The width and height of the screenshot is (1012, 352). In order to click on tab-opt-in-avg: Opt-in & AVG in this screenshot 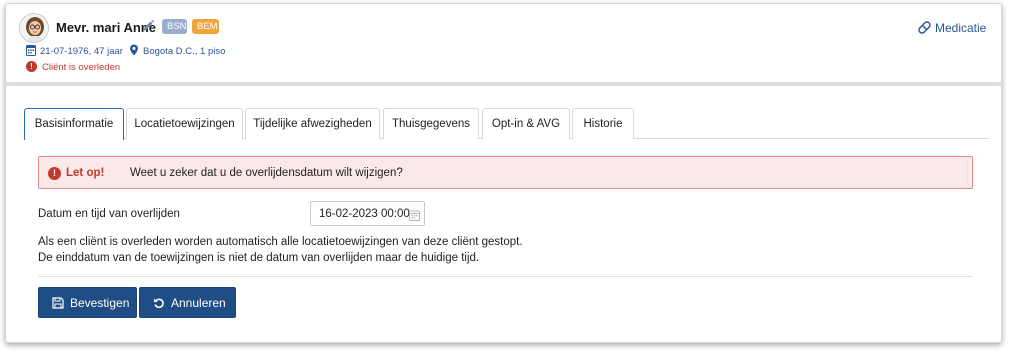, I will do `click(526, 123)`.